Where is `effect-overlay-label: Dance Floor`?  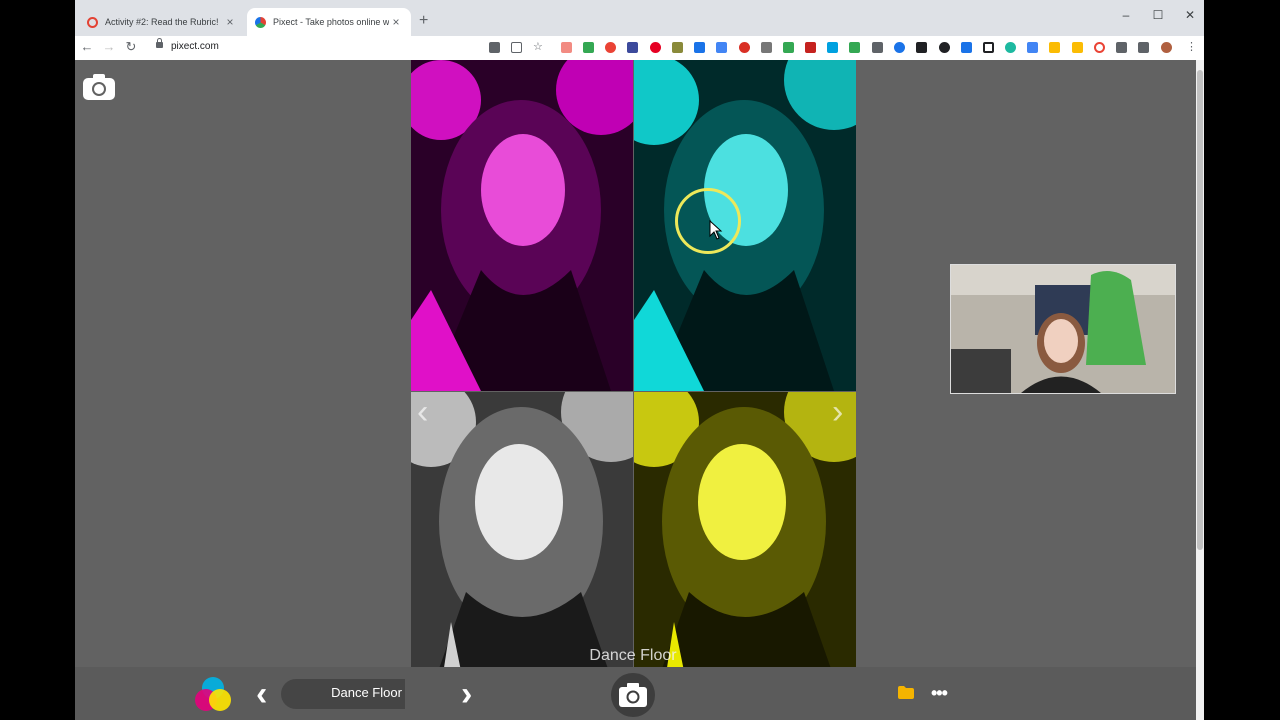 effect-overlay-label: Dance Floor is located at coordinates (633, 655).